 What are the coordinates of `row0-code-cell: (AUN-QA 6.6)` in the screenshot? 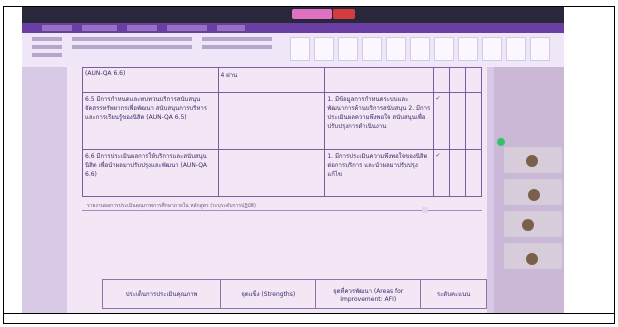 It's located at (150, 80).